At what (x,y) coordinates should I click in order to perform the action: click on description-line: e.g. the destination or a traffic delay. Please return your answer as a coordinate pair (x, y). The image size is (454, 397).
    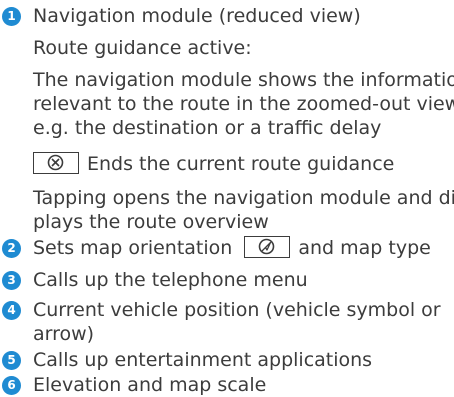
    Looking at the image, I should click on (207, 128).